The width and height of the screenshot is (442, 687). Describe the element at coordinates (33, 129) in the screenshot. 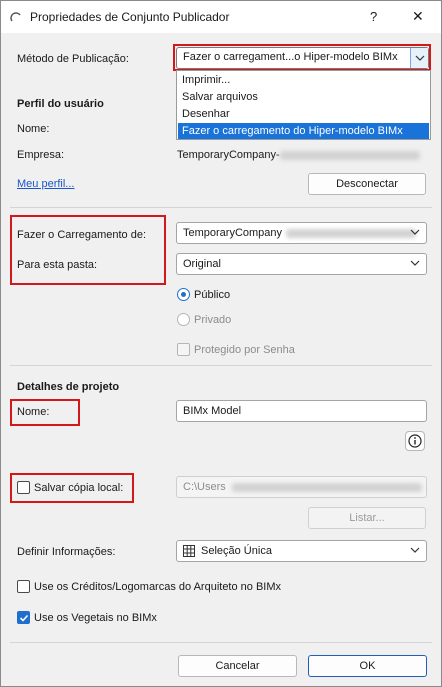

I see `user-name-label: Nome:` at that location.